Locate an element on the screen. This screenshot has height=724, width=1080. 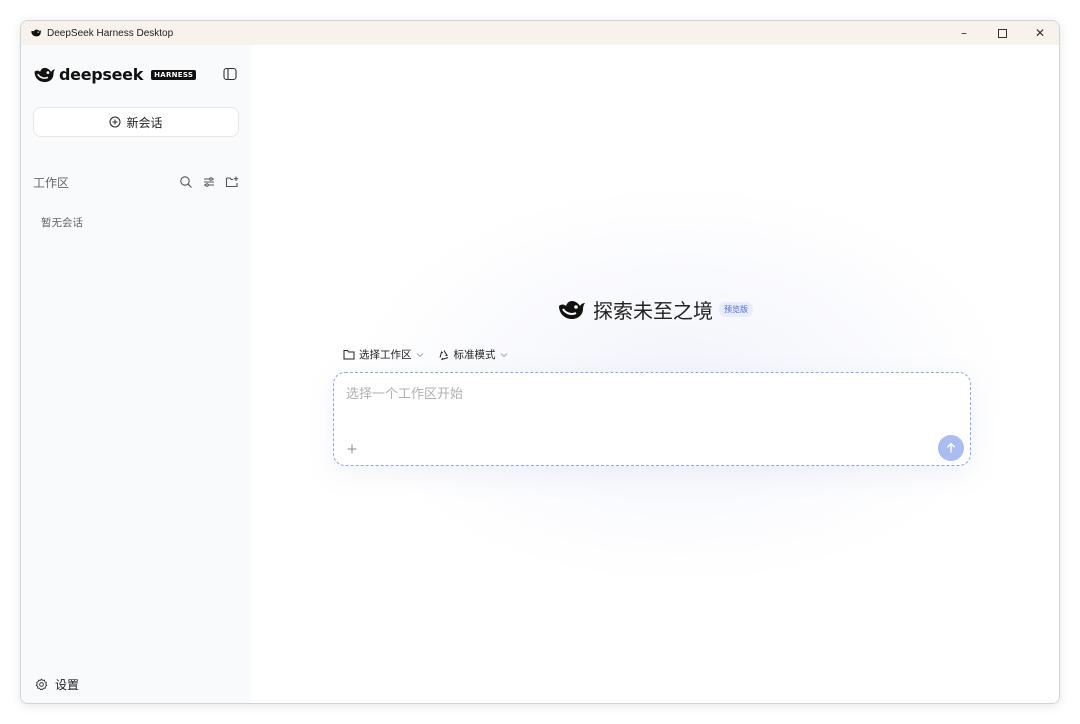
arrow-up-icon is located at coordinates (951, 447).